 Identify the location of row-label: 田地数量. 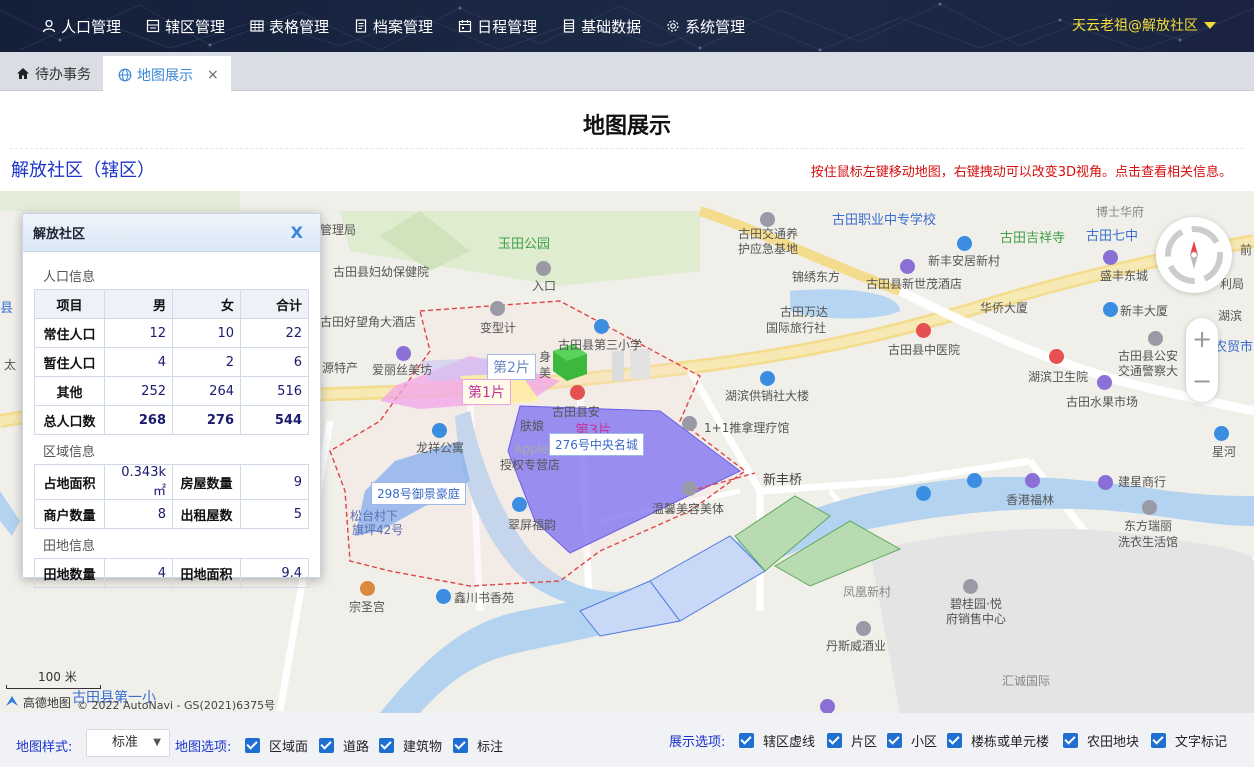
(69, 573).